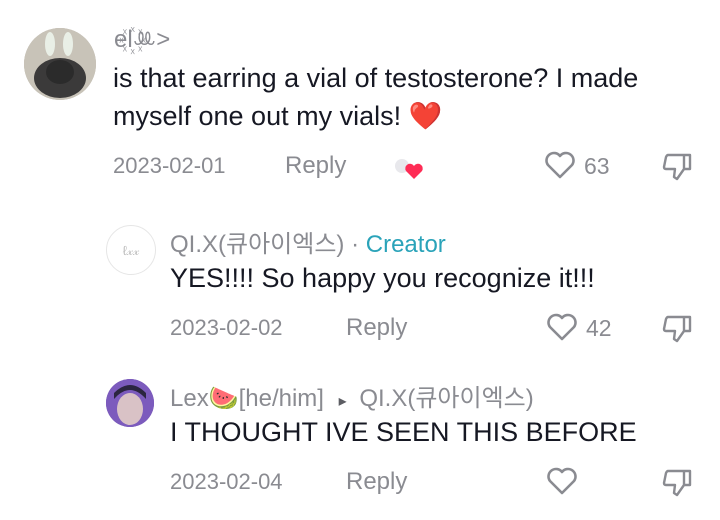 This screenshot has width=720, height=520. What do you see at coordinates (597, 166) in the screenshot?
I see `like-count: 63` at bounding box center [597, 166].